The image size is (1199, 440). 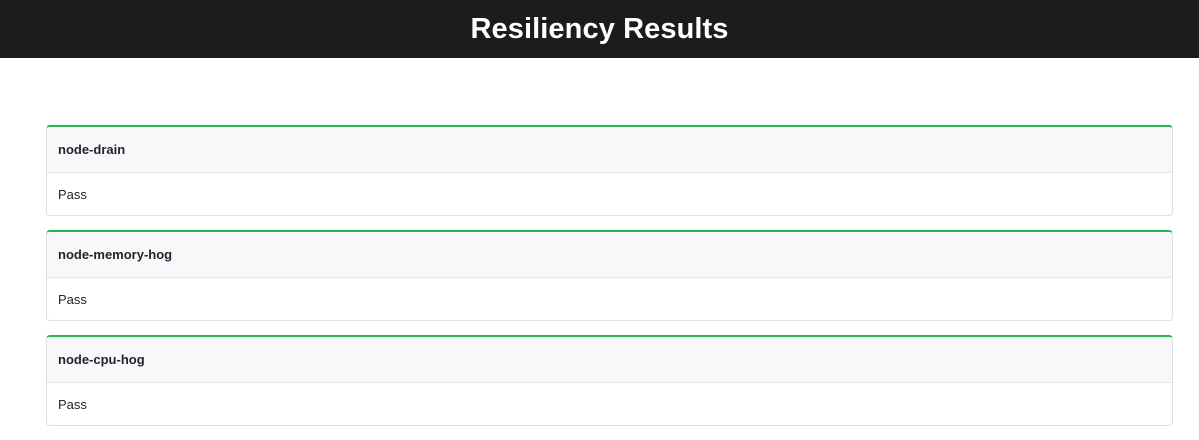 What do you see at coordinates (609, 360) in the screenshot?
I see `result-card-header: node-cpu-hog` at bounding box center [609, 360].